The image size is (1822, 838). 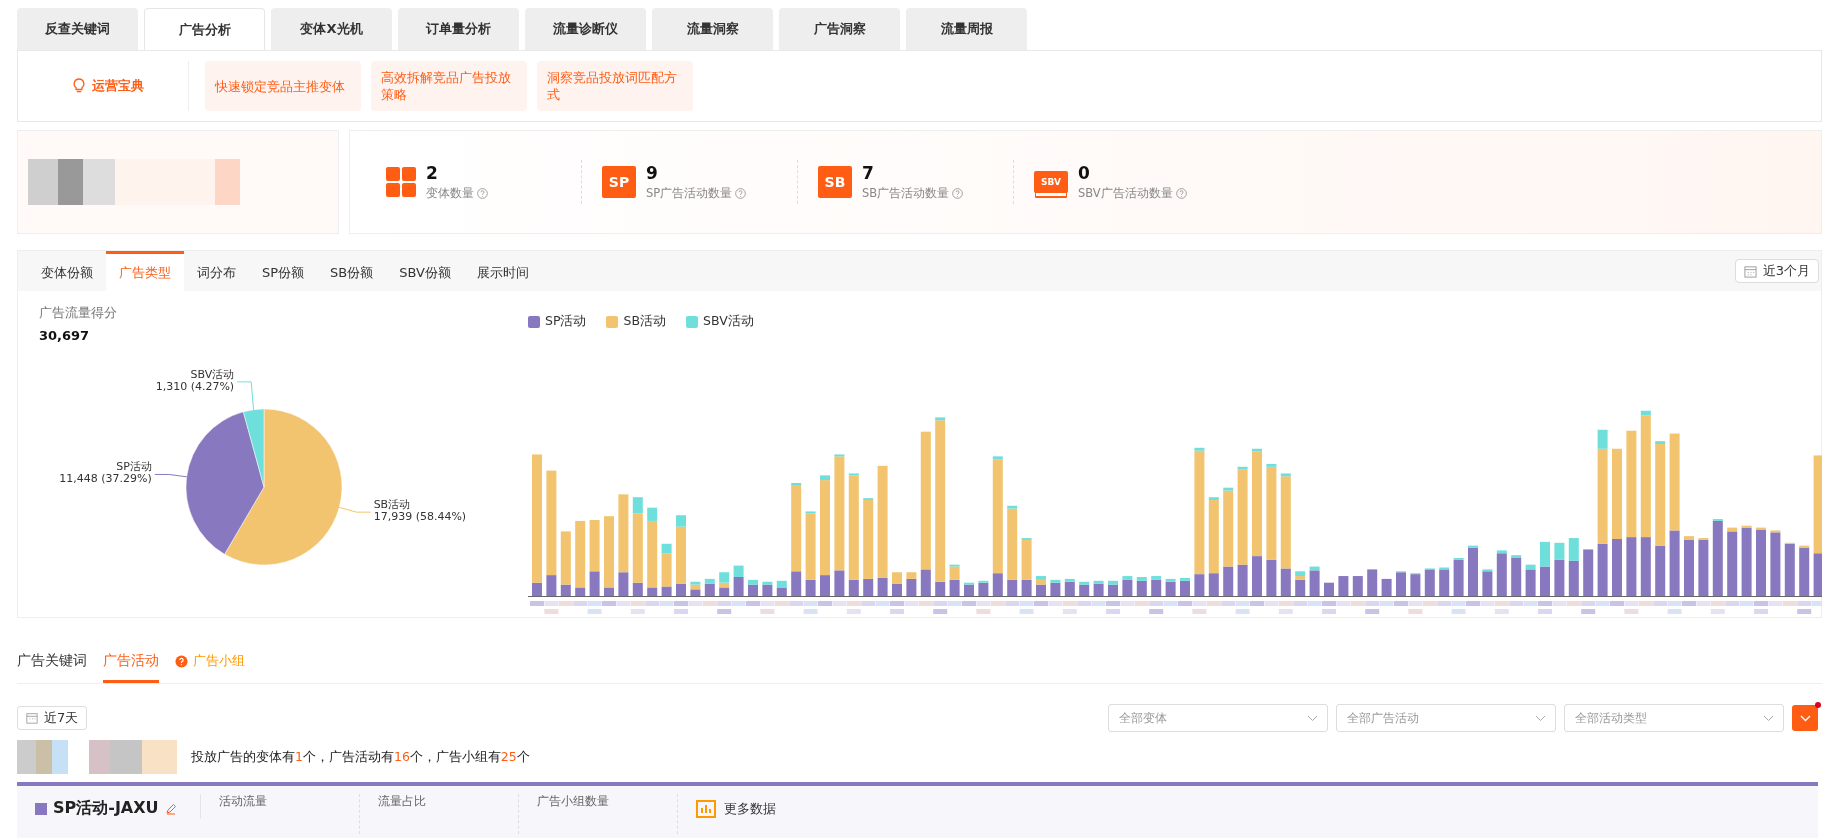 I want to click on guide-title: 运营宝典, so click(x=118, y=86).